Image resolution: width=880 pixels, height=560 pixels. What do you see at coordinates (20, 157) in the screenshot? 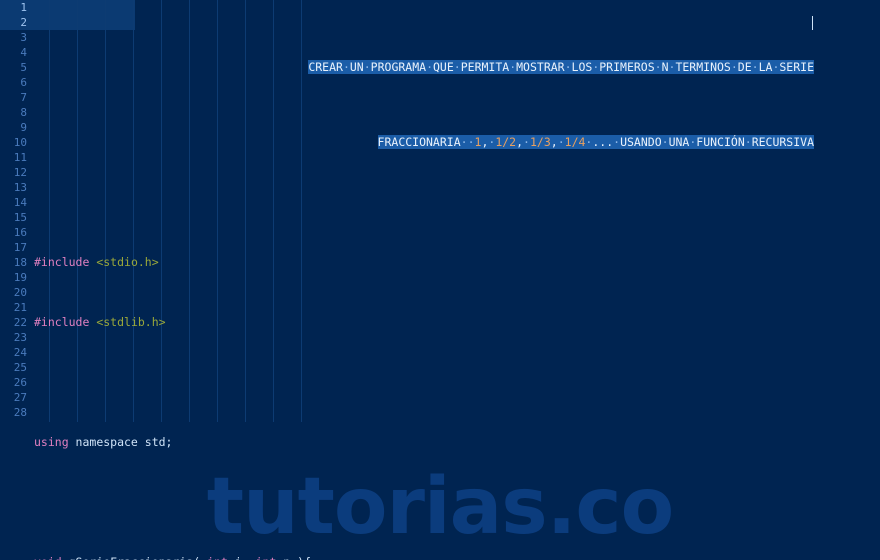
I see `line-number: 11` at bounding box center [20, 157].